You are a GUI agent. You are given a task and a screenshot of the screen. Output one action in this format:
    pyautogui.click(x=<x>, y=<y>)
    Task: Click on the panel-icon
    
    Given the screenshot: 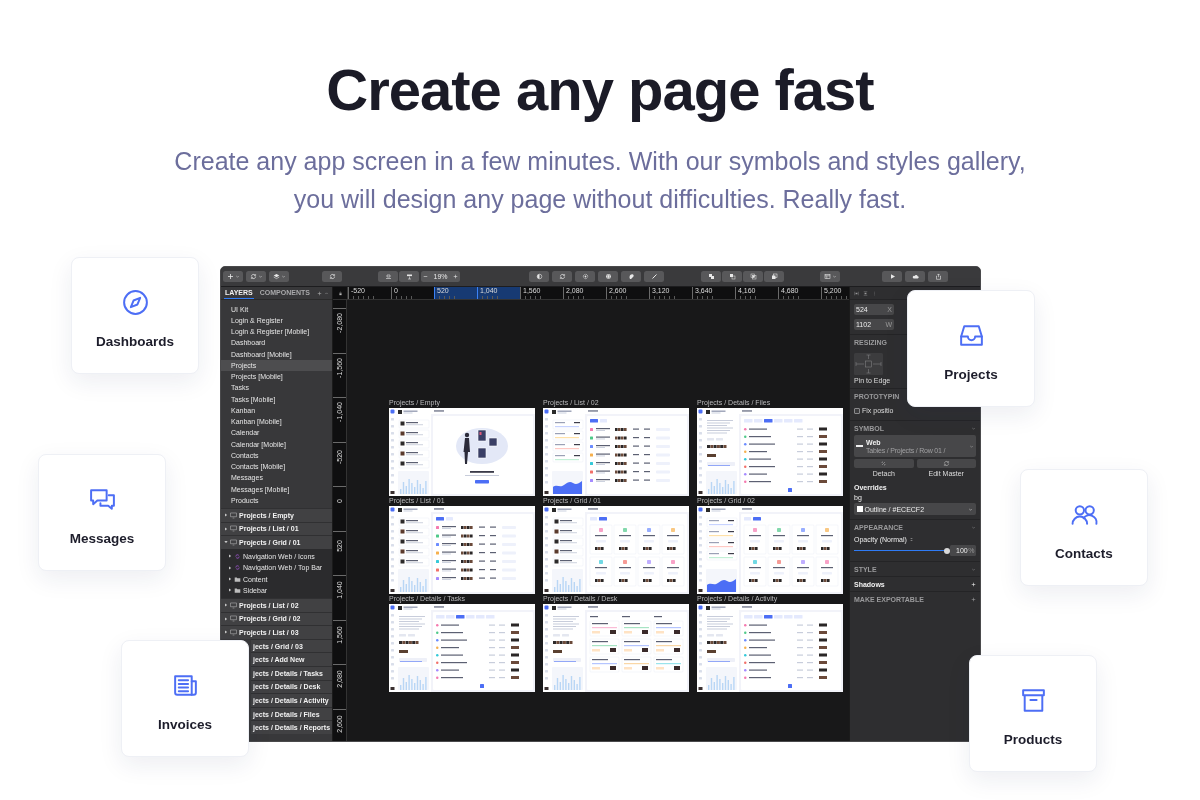 What is the action you would take?
    pyautogui.click(x=827, y=276)
    